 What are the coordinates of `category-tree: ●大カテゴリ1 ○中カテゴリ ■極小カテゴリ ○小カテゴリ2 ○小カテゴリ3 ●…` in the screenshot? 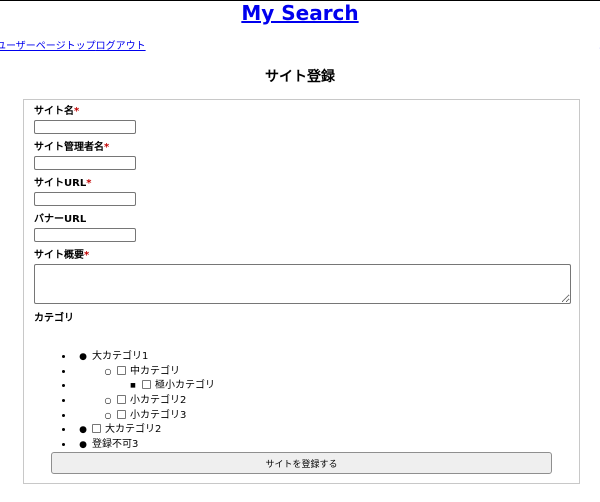 It's located at (124, 401).